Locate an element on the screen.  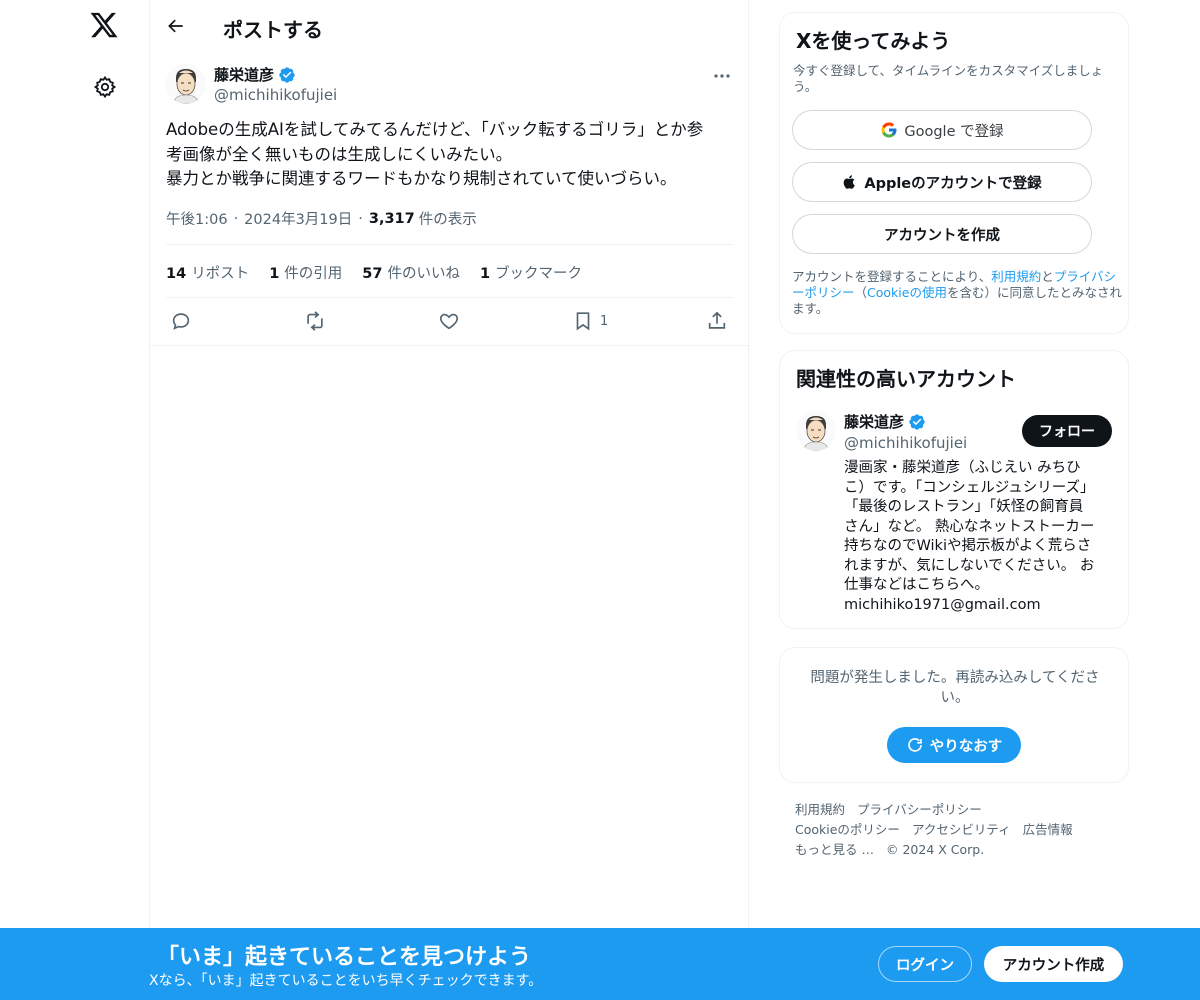
terms-link: 利用規約 is located at coordinates (1016, 276).